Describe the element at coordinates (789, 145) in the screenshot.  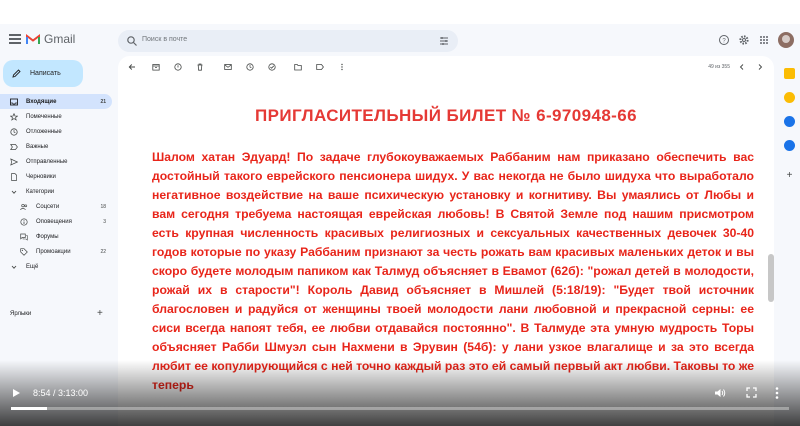
I see `contacts-icon` at that location.